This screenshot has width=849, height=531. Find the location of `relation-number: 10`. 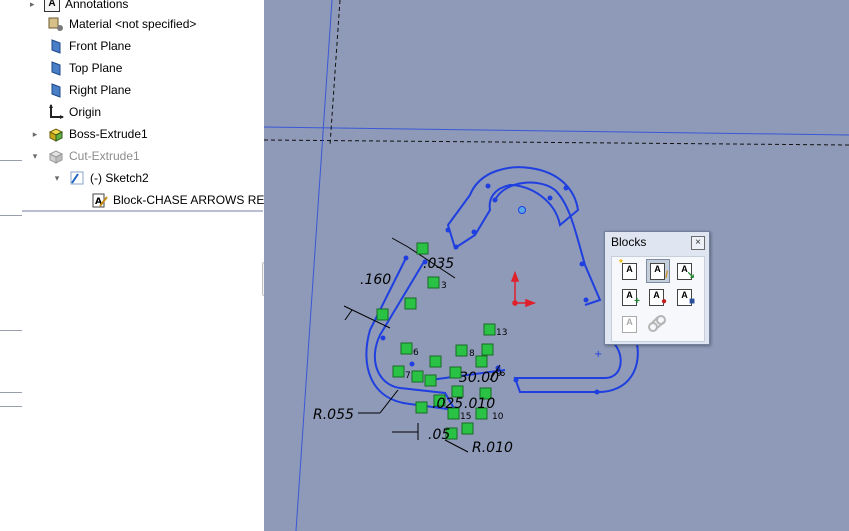

relation-number: 10 is located at coordinates (498, 417).